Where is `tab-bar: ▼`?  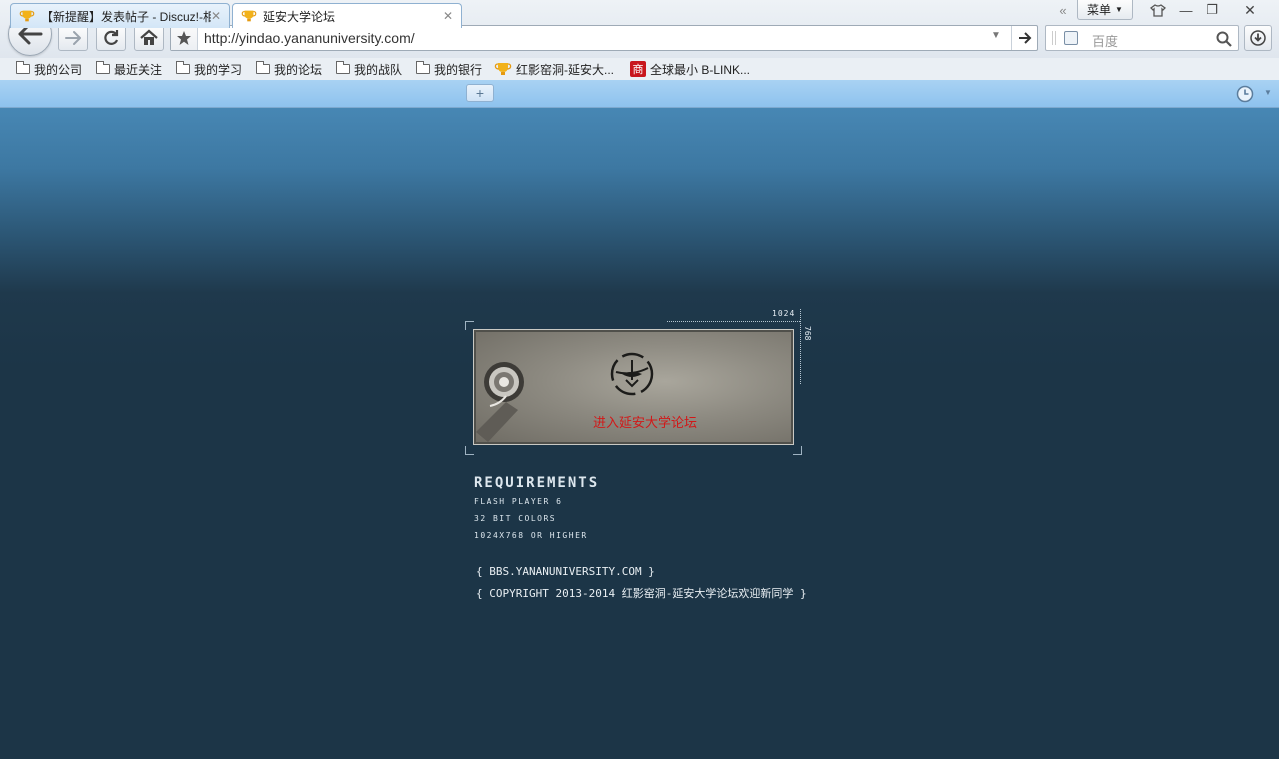
tab-bar: ▼ is located at coordinates (639, 94).